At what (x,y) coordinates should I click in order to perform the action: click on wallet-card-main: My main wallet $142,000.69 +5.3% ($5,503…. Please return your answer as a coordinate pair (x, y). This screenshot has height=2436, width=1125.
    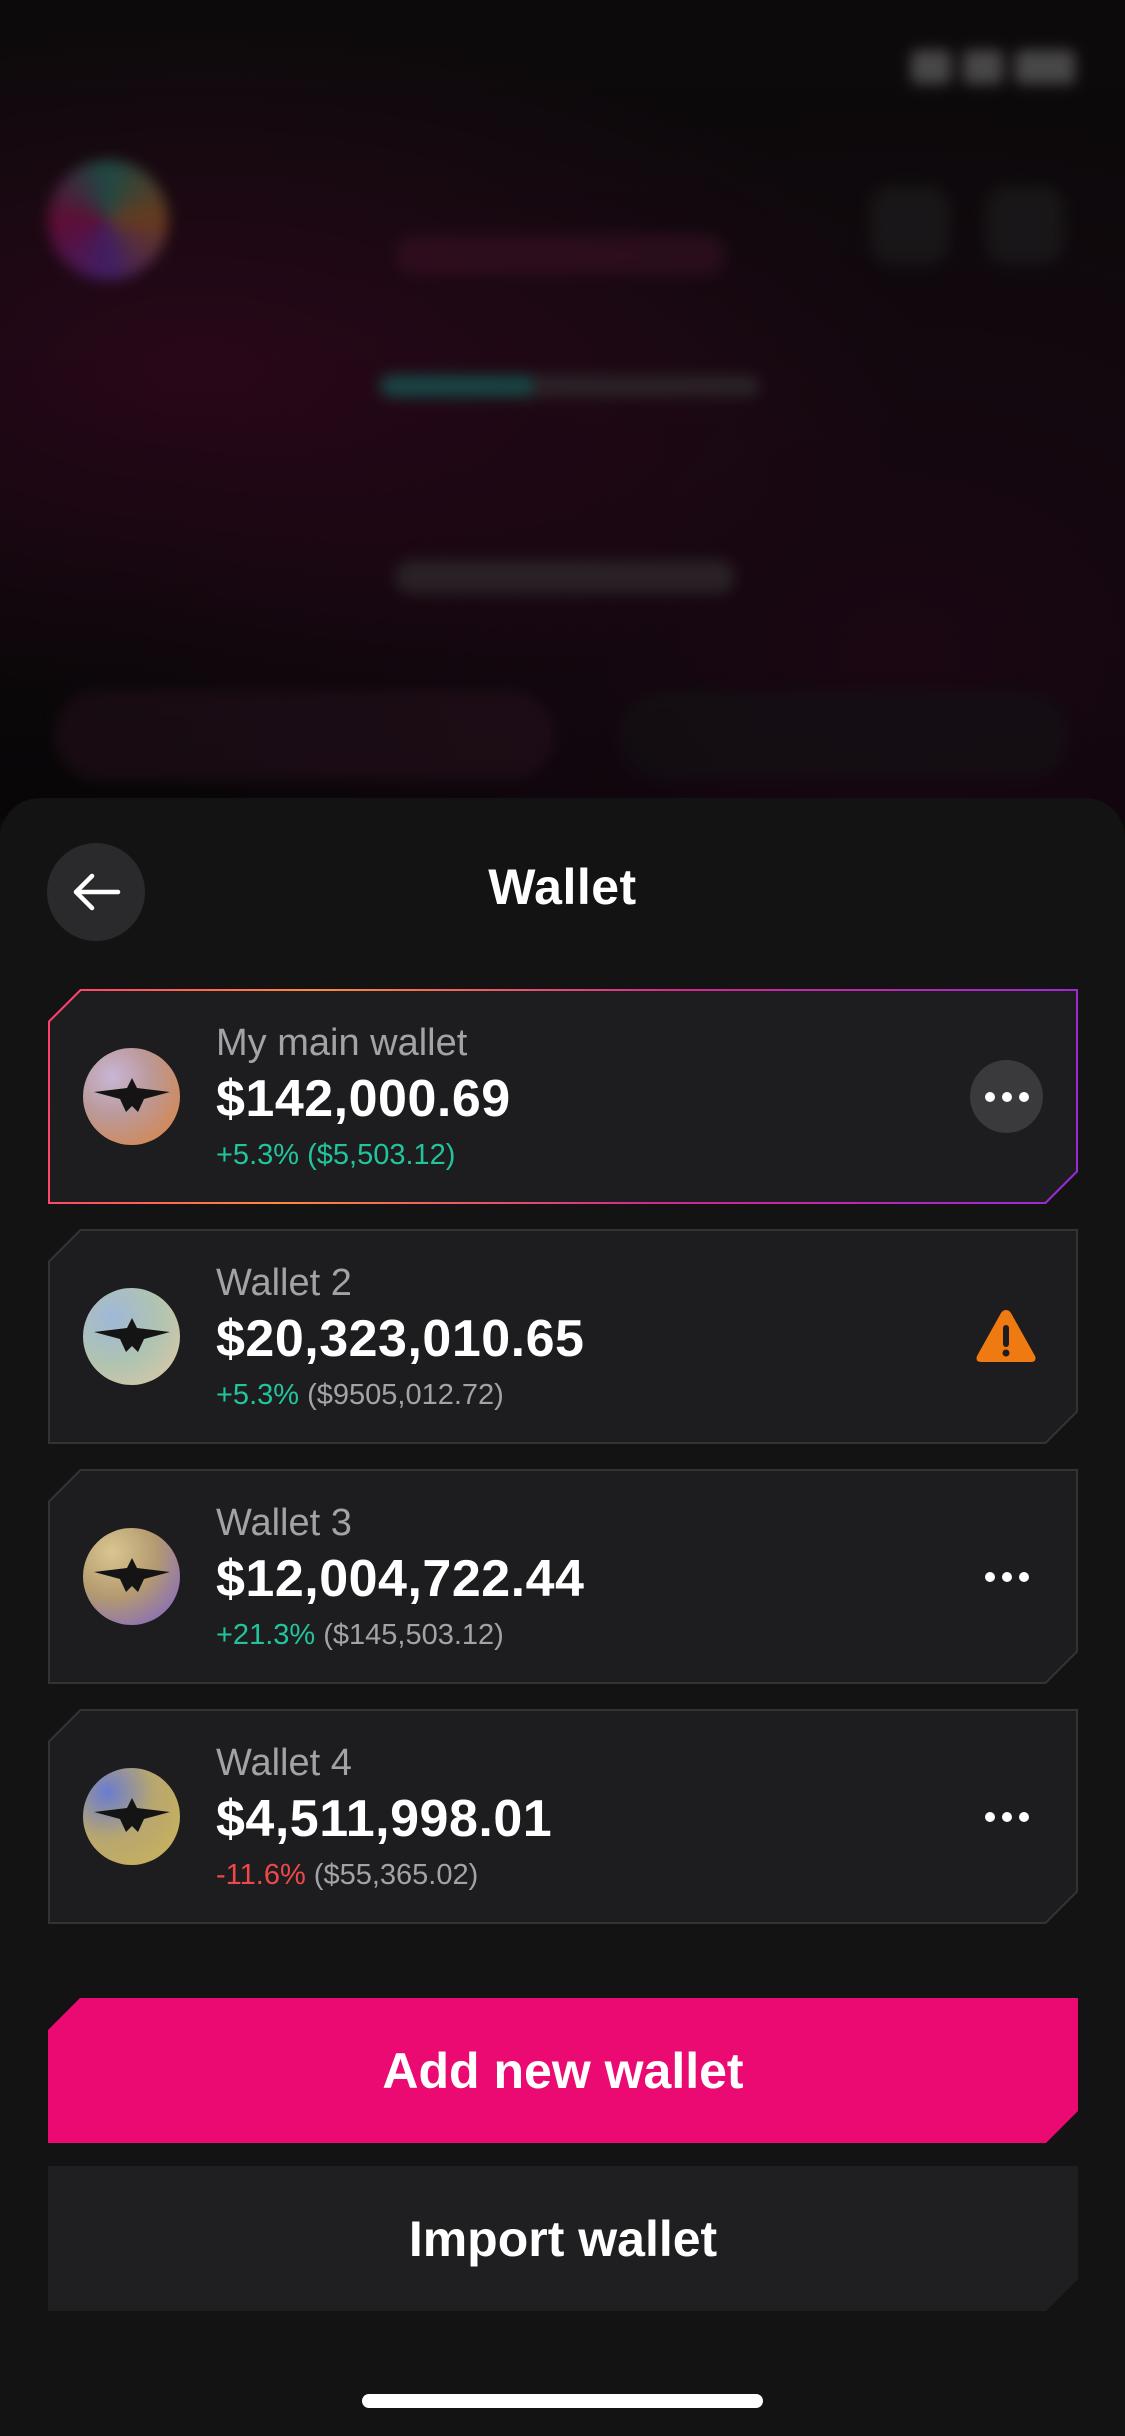
    Looking at the image, I should click on (563, 1096).